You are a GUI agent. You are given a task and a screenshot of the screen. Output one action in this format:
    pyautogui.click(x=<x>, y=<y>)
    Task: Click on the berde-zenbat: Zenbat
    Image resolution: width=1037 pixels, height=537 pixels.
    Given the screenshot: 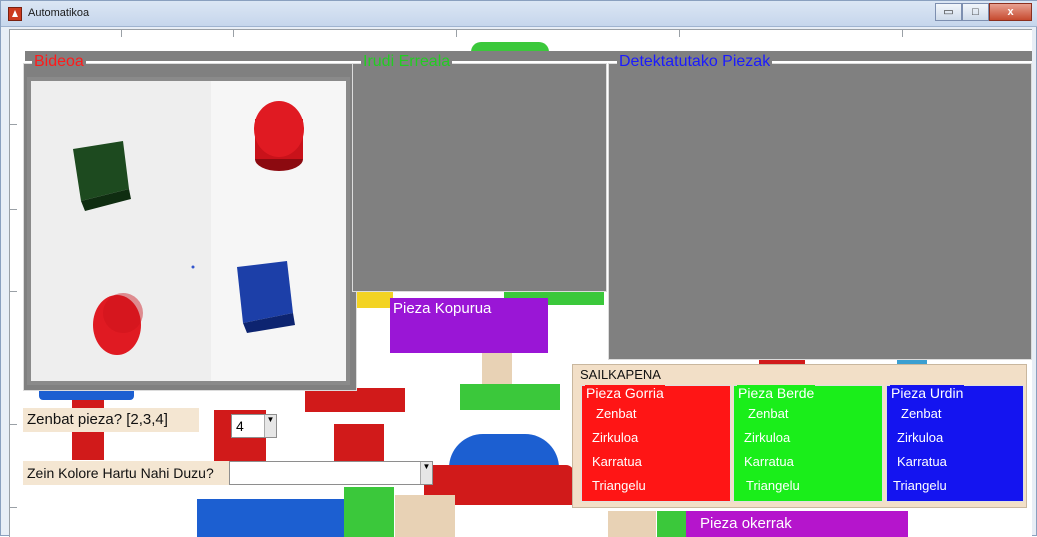 What is the action you would take?
    pyautogui.click(x=768, y=413)
    